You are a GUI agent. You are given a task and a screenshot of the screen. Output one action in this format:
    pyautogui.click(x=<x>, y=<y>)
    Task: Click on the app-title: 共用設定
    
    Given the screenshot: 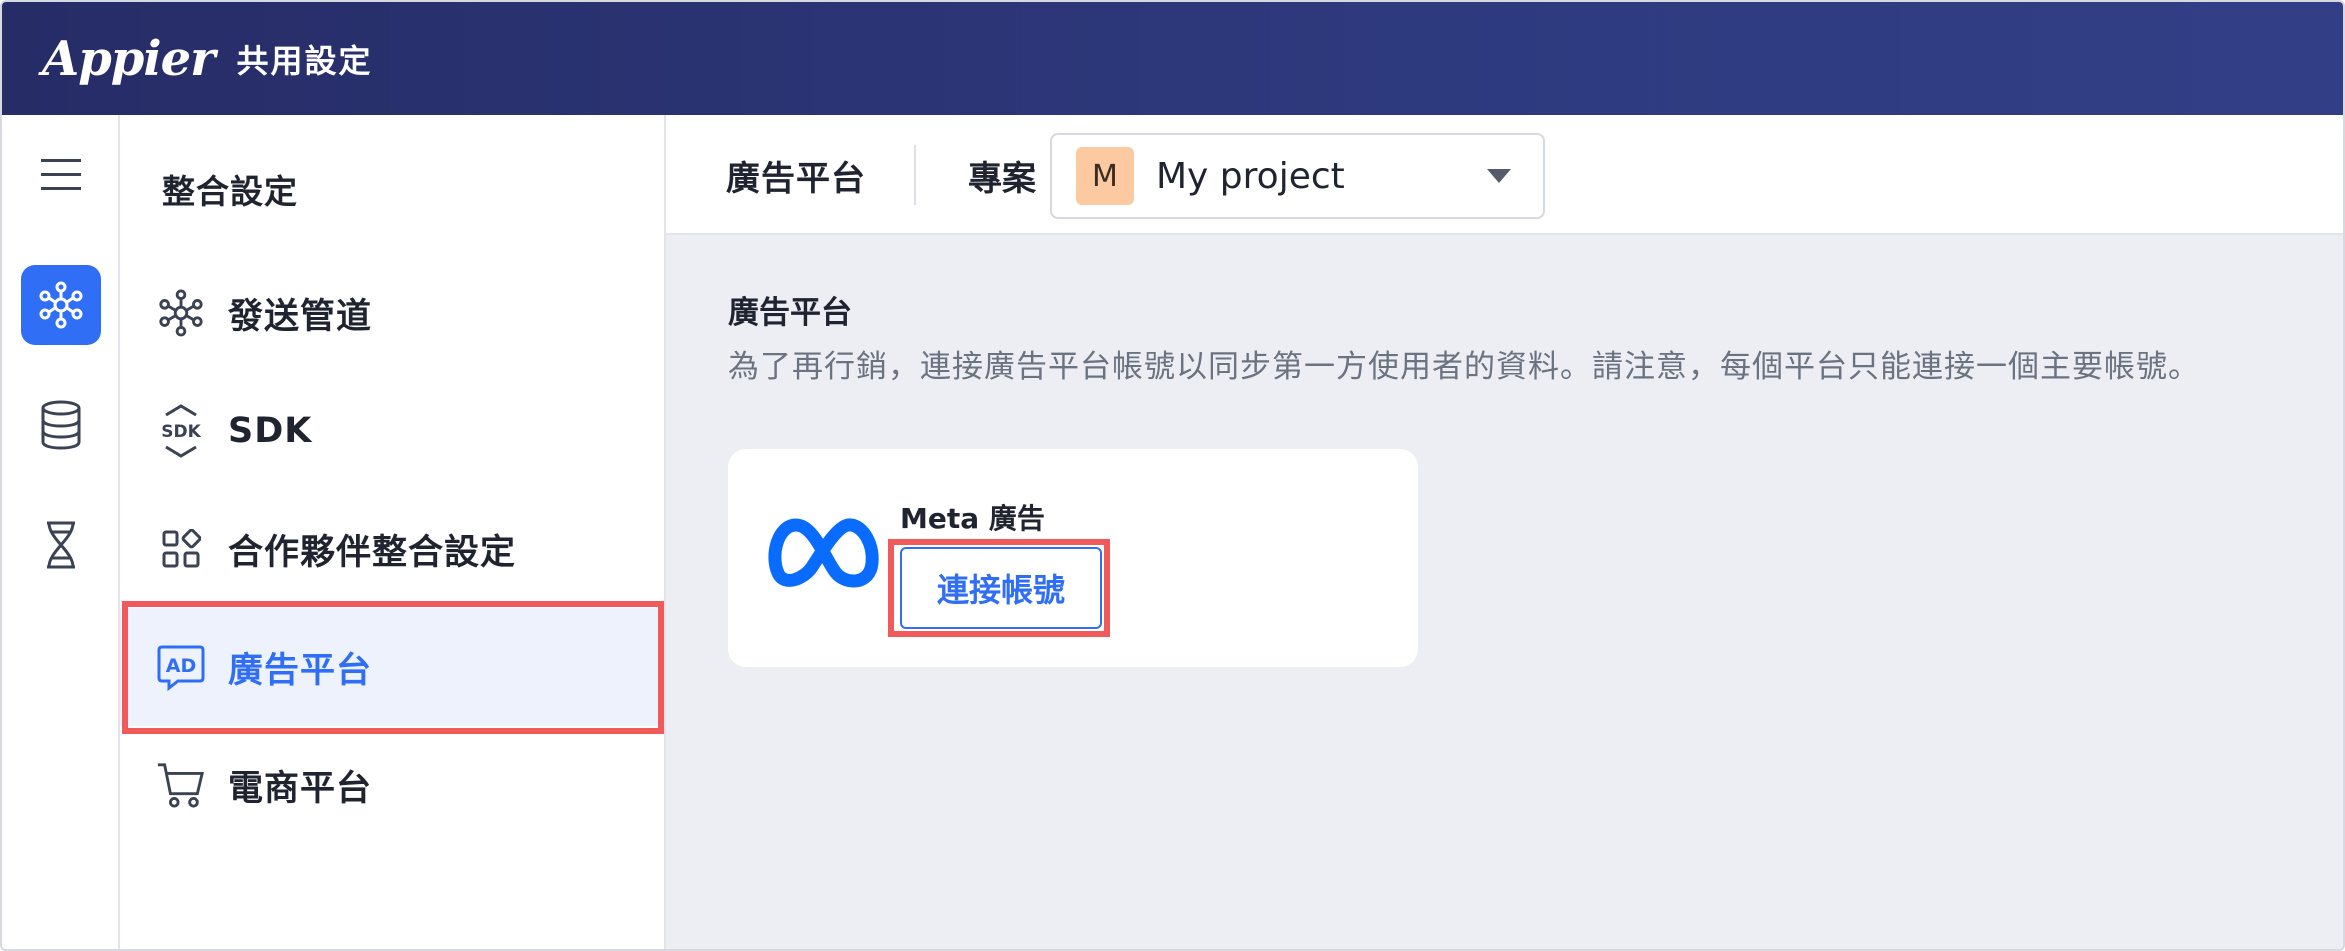 What is the action you would take?
    pyautogui.click(x=304, y=60)
    